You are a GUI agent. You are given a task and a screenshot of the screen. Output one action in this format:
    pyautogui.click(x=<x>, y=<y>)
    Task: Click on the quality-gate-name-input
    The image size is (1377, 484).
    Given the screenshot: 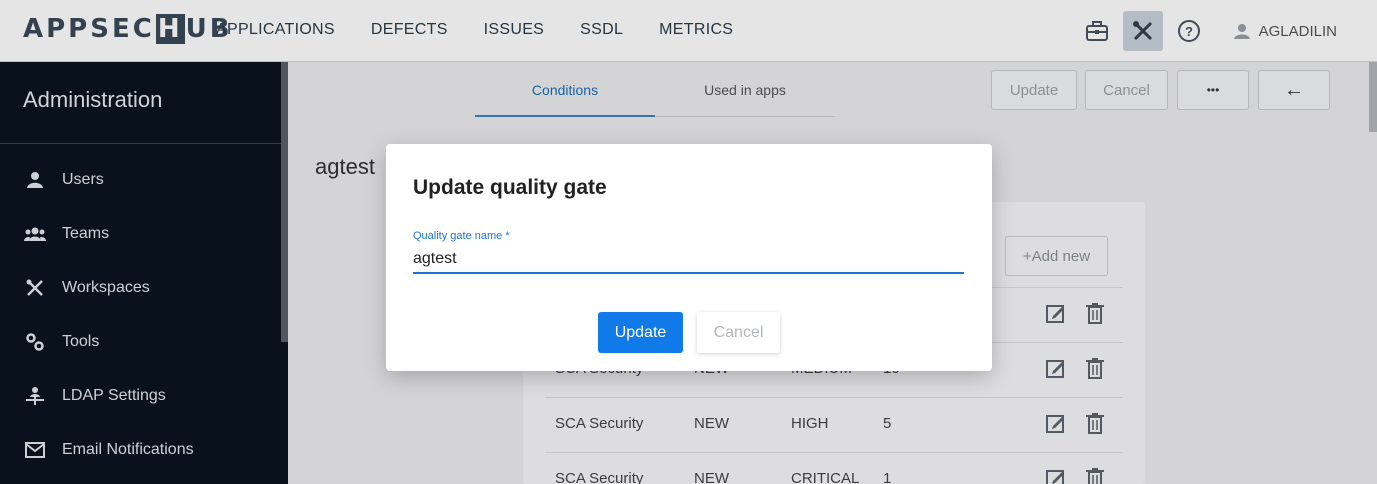 What is the action you would take?
    pyautogui.click(x=688, y=260)
    